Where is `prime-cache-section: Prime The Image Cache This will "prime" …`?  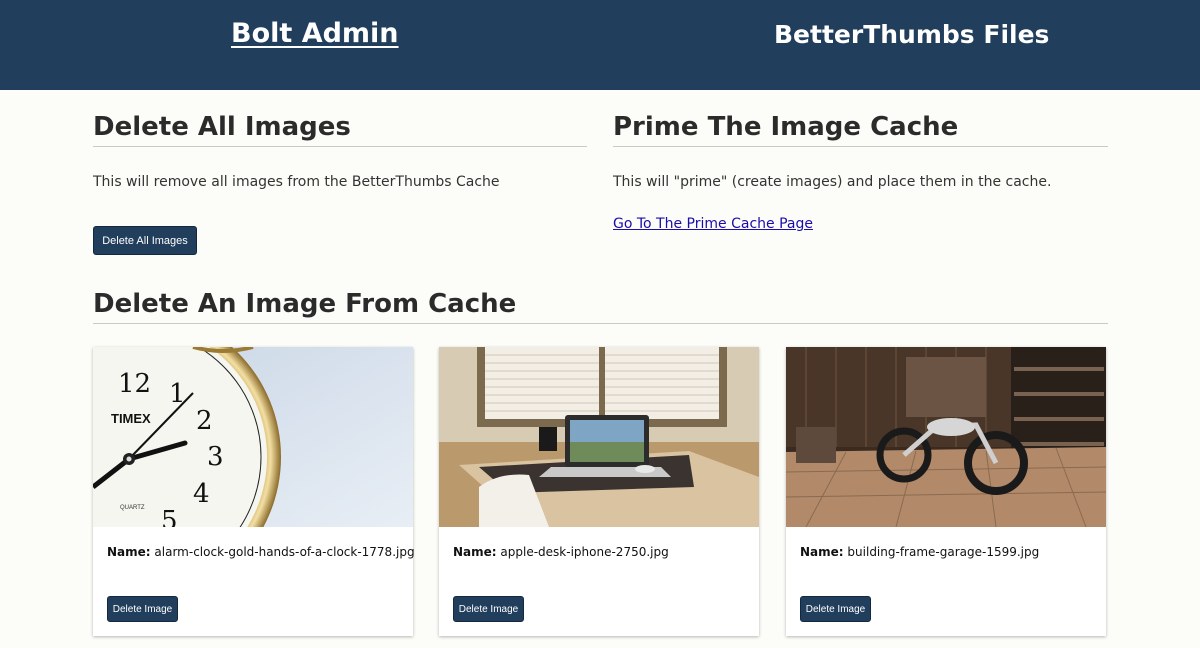 prime-cache-section: Prime The Image Cache This will "prime" … is located at coordinates (860, 172).